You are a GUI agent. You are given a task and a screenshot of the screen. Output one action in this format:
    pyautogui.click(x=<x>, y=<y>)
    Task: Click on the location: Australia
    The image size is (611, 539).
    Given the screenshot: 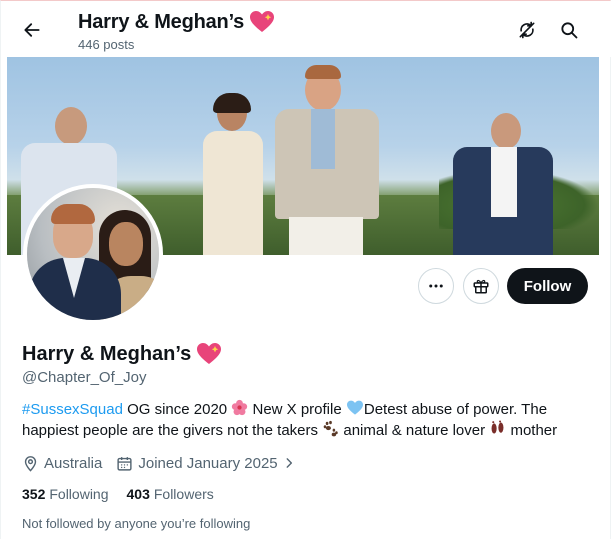 What is the action you would take?
    pyautogui.click(x=62, y=463)
    